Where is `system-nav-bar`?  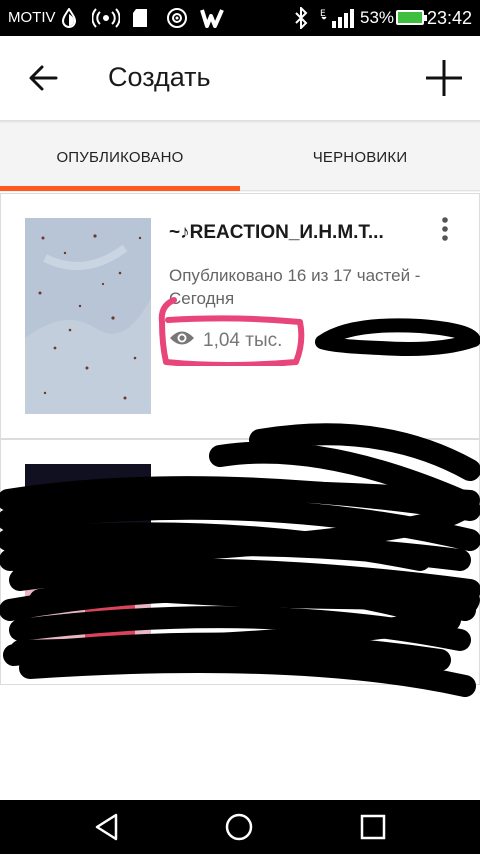
system-nav-bar is located at coordinates (240, 827).